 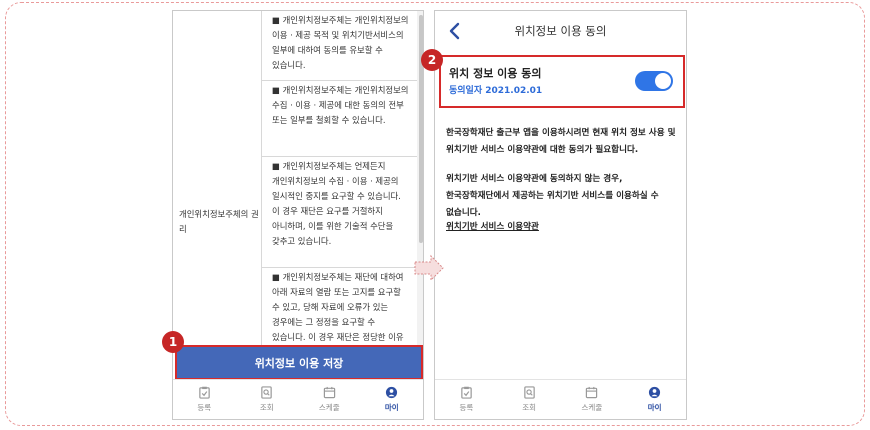 I want to click on consent-toggle, so click(x=654, y=81).